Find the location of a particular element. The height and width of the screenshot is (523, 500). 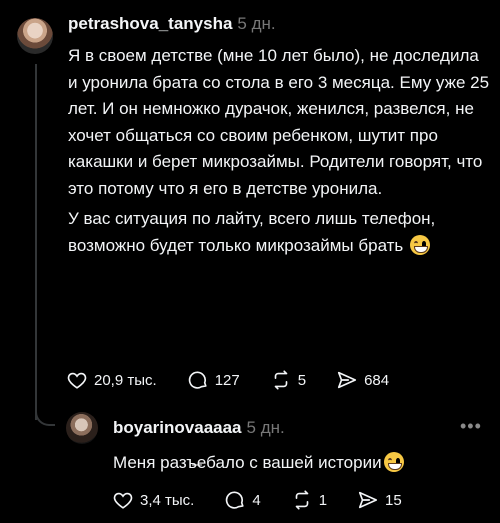

reply-comment-button: 4 is located at coordinates (242, 500).